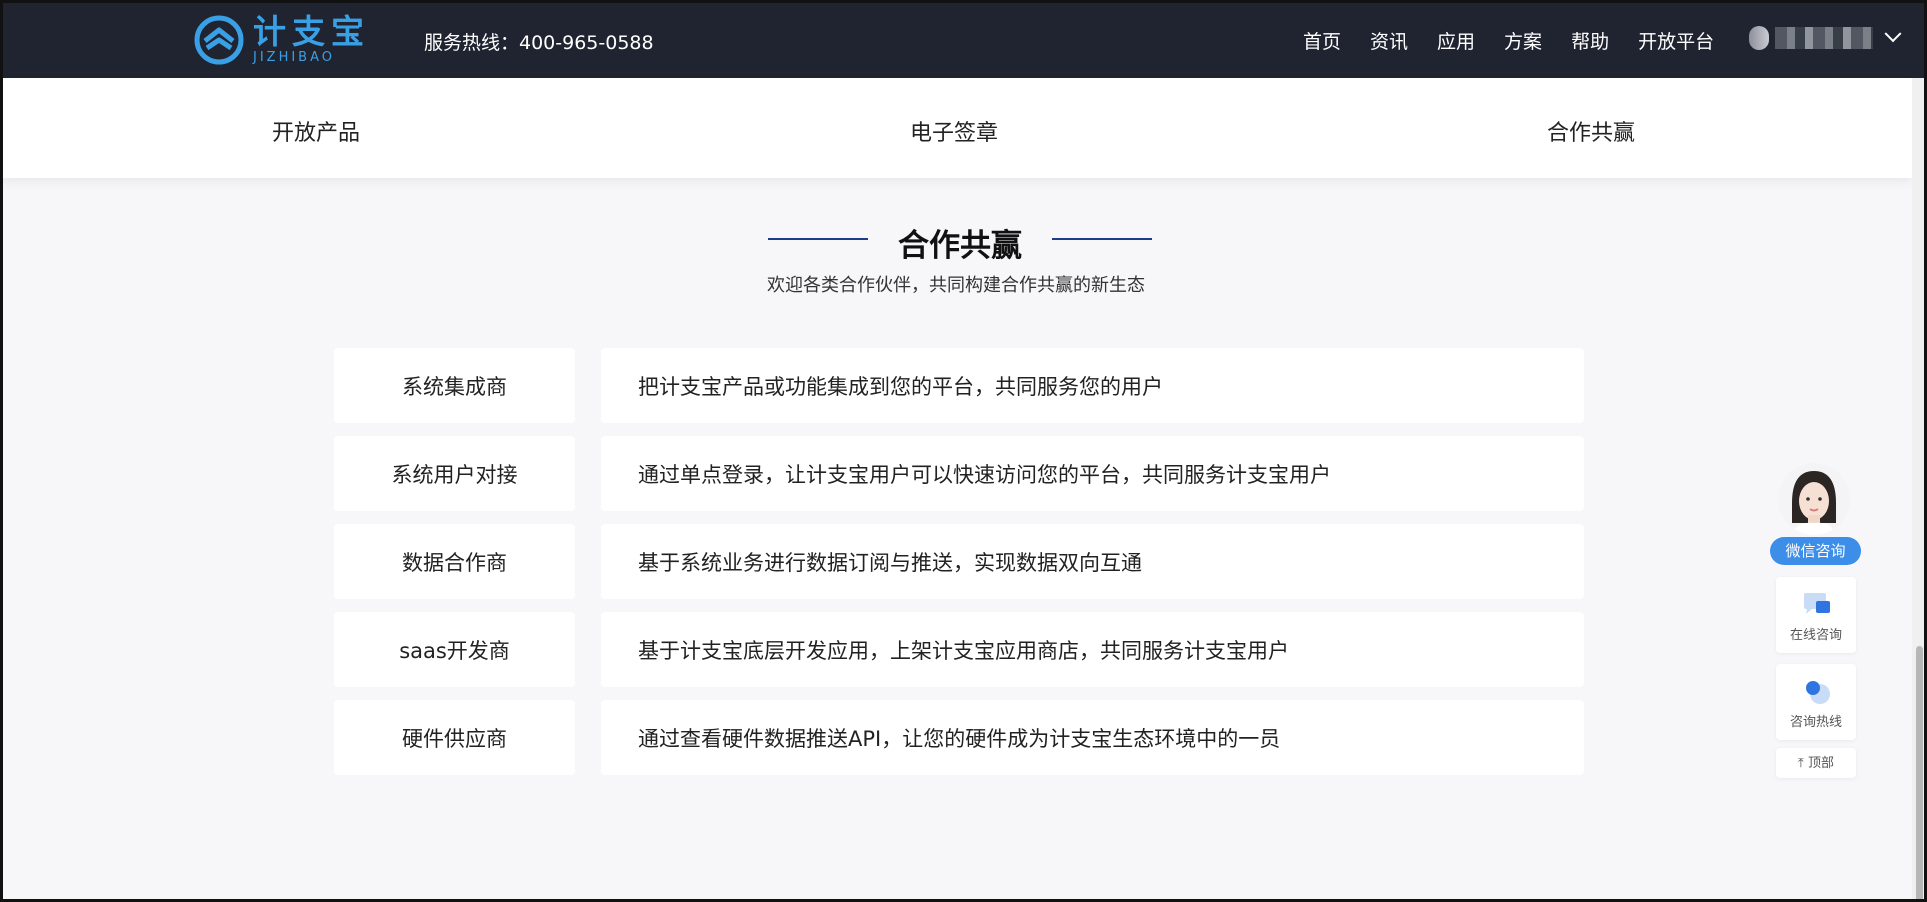 This screenshot has height=902, width=1927. What do you see at coordinates (954, 131) in the screenshot?
I see `tab-e-signature: 电子签章` at bounding box center [954, 131].